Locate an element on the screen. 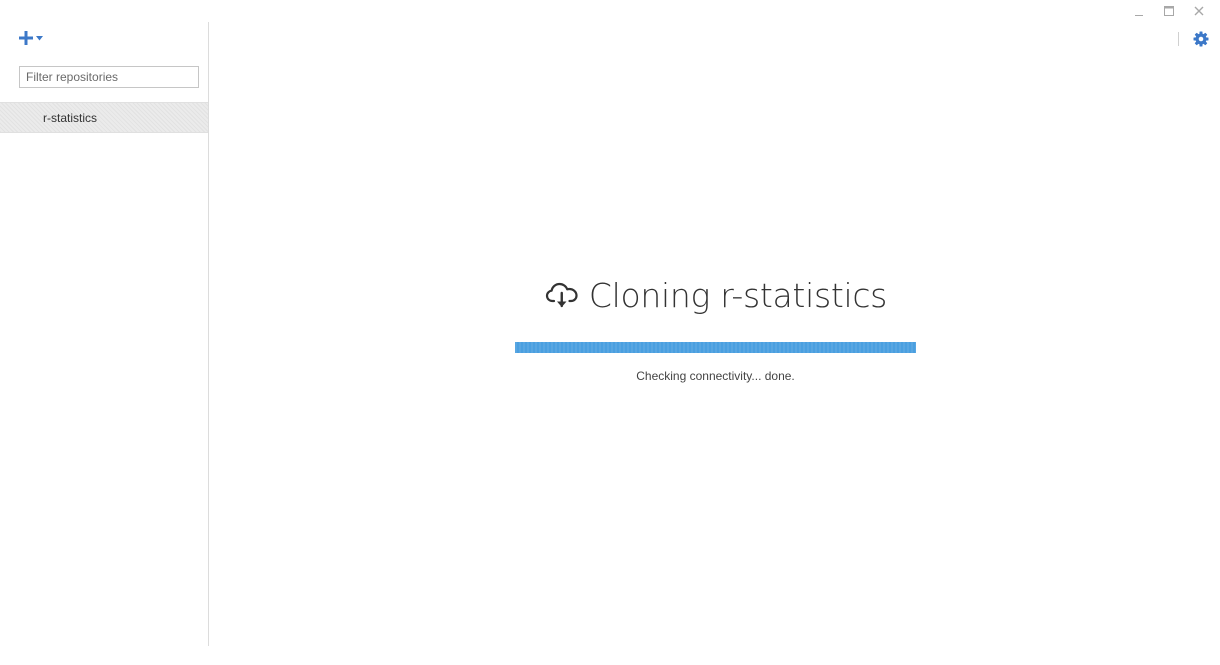 This screenshot has width=1220, height=665. window-controls is located at coordinates (1169, 11).